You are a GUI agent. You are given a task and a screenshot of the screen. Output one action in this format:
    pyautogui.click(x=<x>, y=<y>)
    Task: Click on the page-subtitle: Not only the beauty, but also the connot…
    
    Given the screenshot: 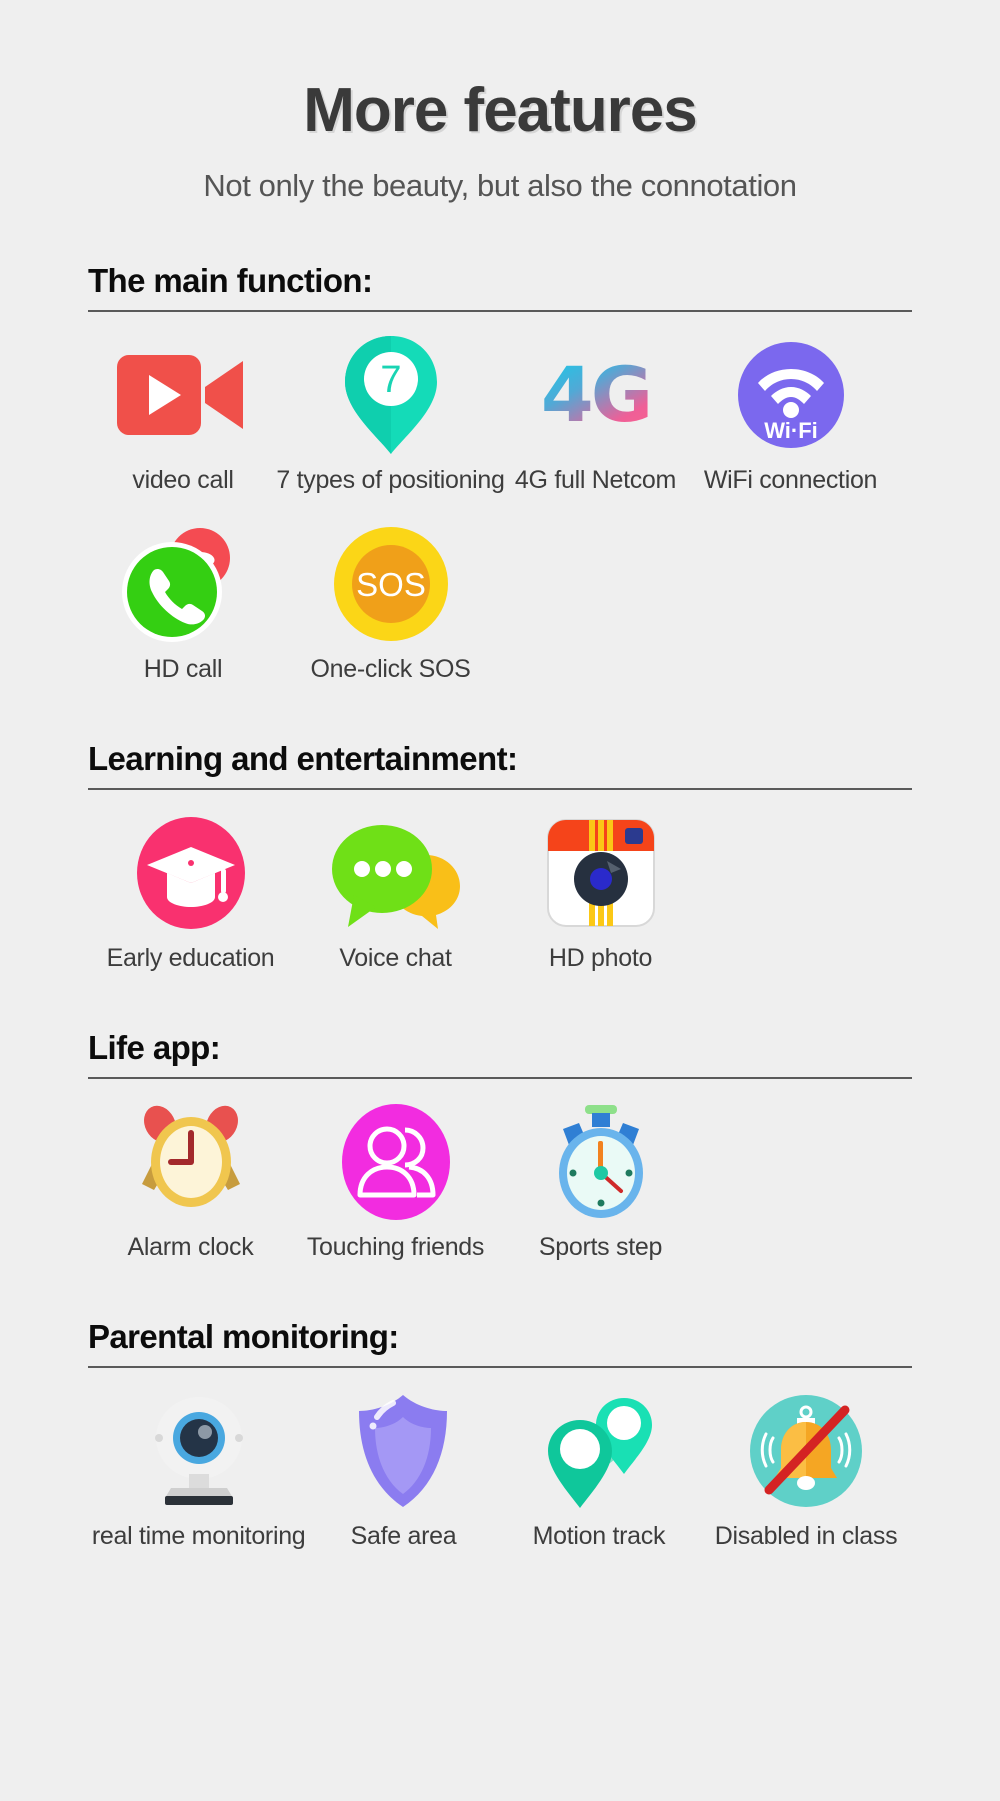 What is the action you would take?
    pyautogui.click(x=500, y=185)
    